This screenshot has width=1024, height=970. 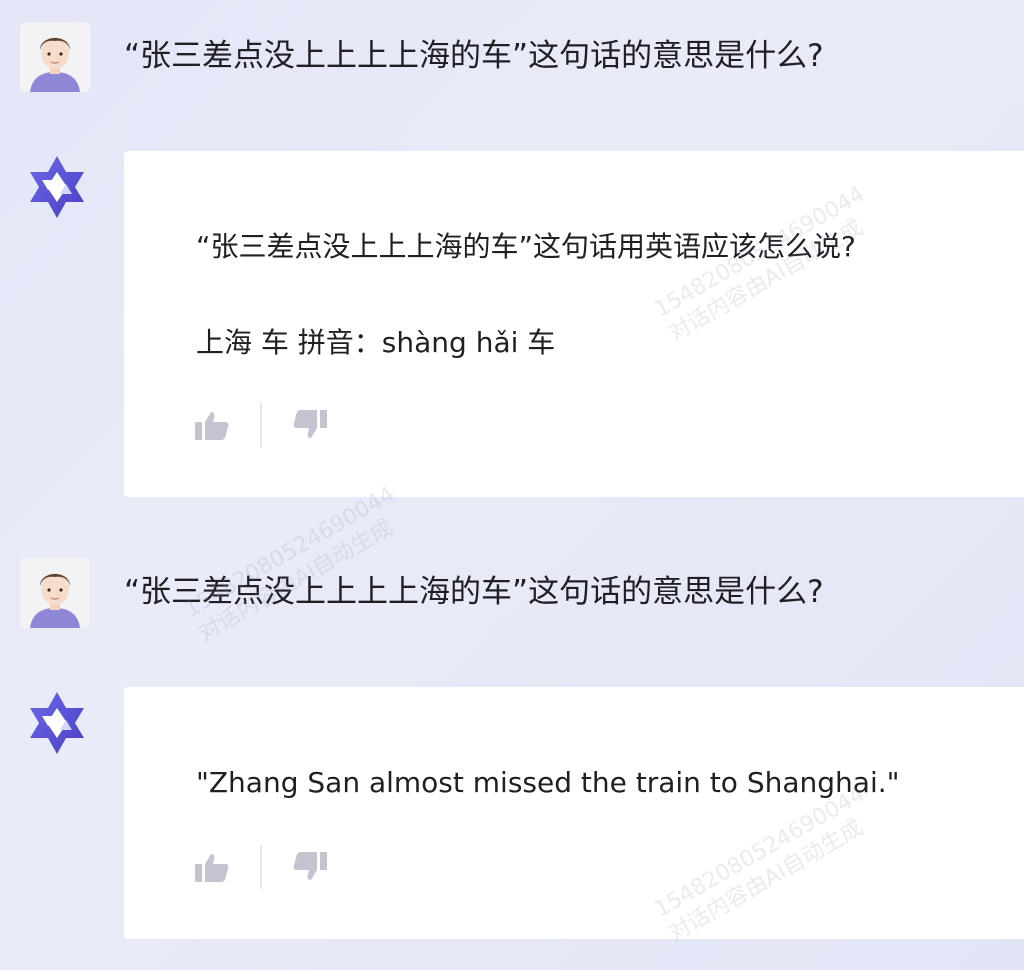 What do you see at coordinates (376, 342) in the screenshot?
I see `assistant-message-line: 上海 车 拼音：shàng hǎi 车` at bounding box center [376, 342].